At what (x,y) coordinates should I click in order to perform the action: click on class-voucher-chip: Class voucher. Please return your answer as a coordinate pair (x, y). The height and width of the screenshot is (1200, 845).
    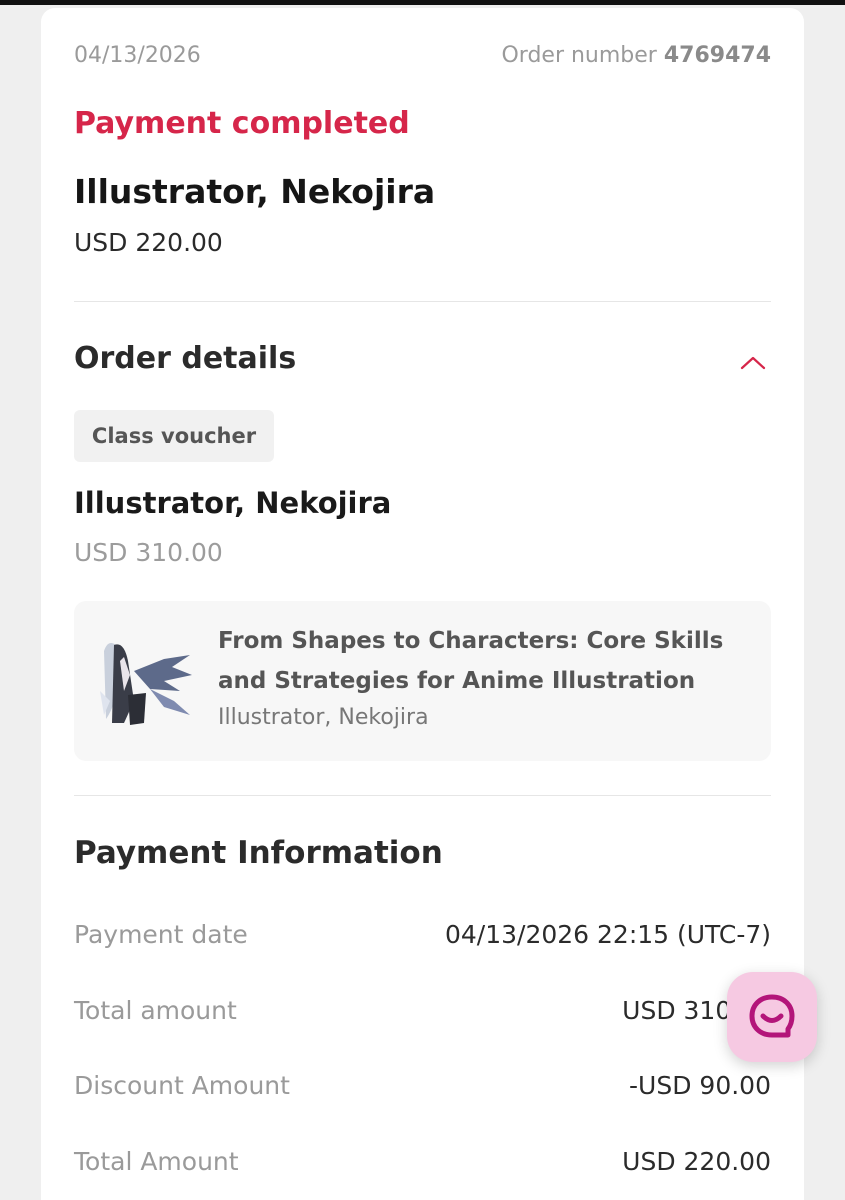
    Looking at the image, I should click on (174, 436).